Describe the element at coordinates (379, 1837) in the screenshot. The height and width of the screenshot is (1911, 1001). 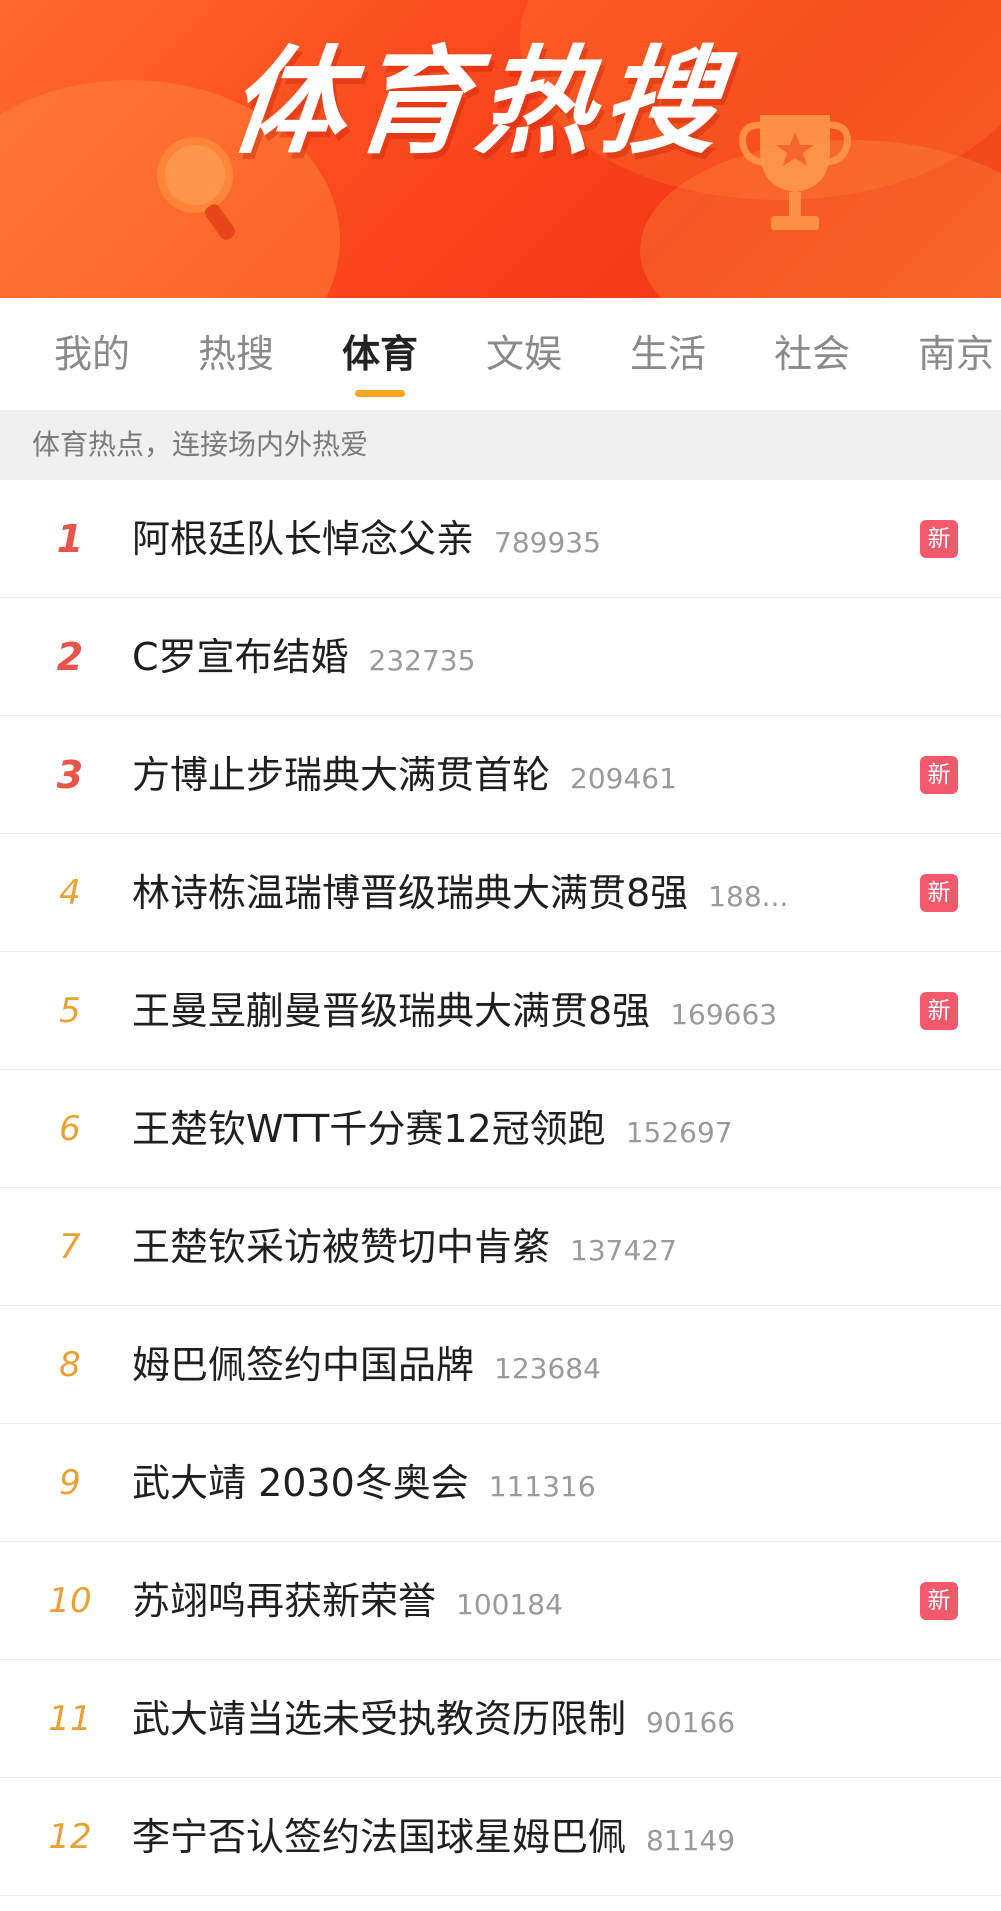
I see `item-title: 李宁否认签约法国球星姆巴佩` at that location.